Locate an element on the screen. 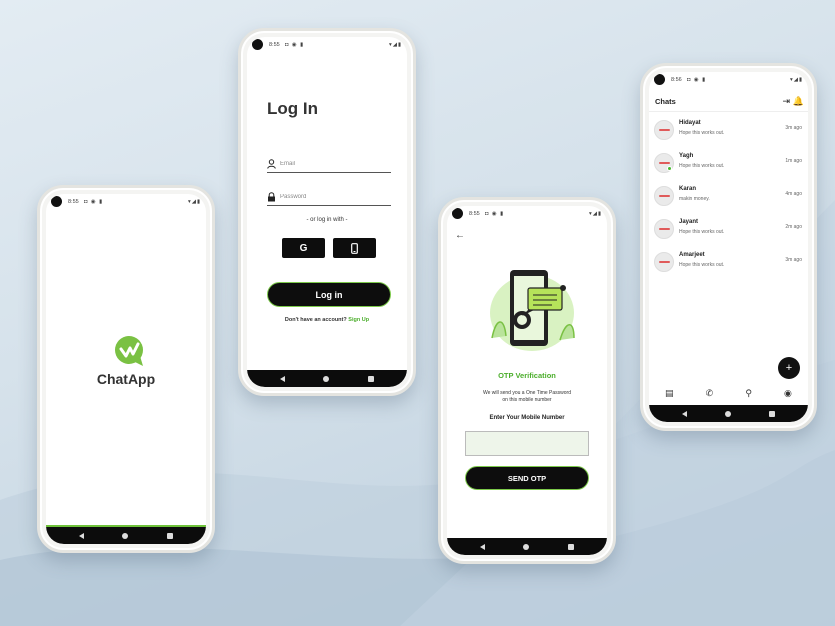 This screenshot has height=626, width=835. or-divider-text: - or log in with - is located at coordinates (327, 220).